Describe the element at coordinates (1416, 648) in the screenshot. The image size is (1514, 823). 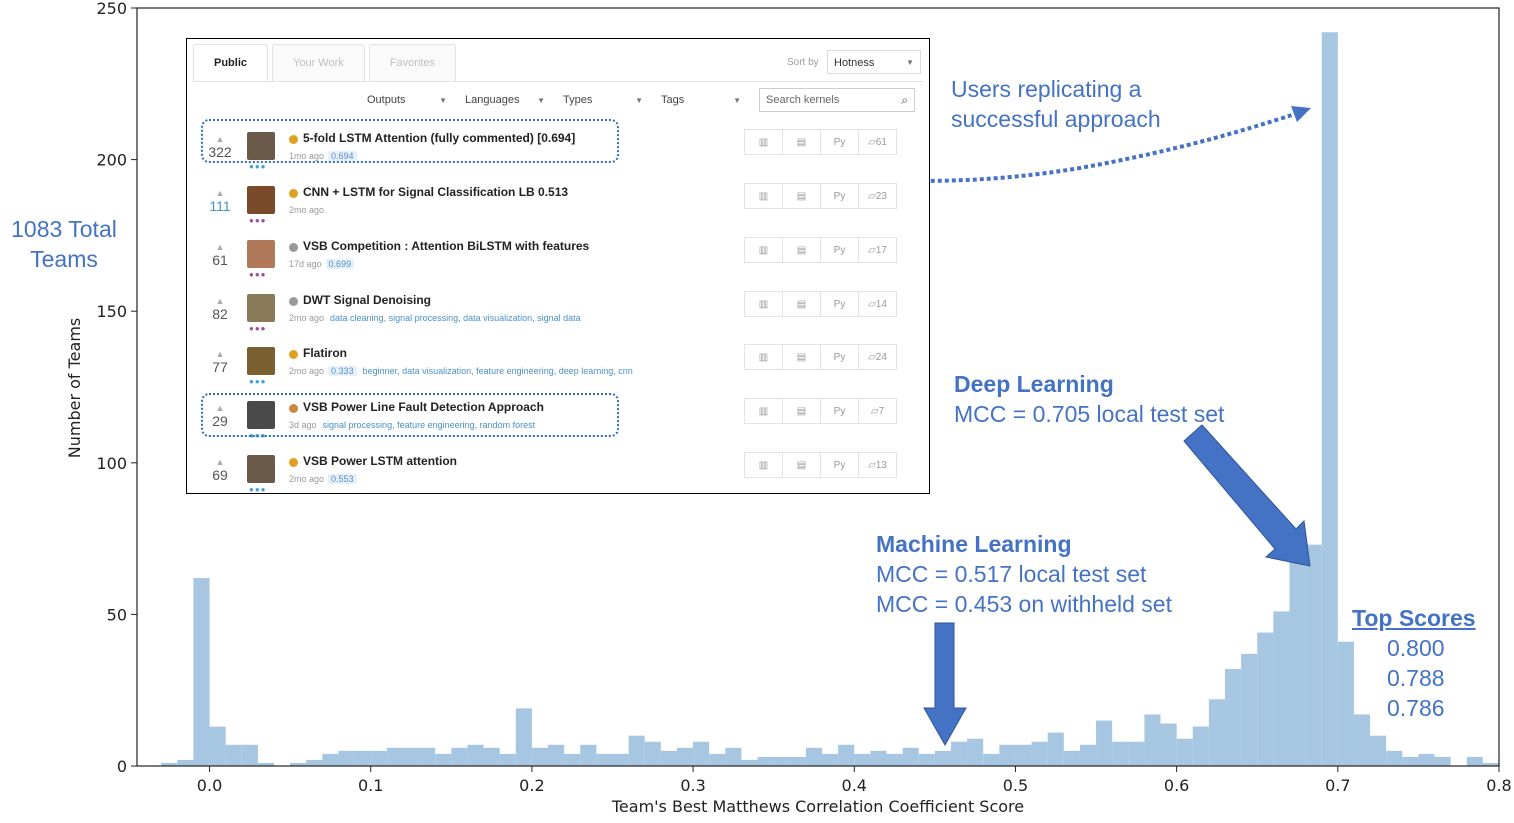
I see `top-score-1: 0.800` at that location.